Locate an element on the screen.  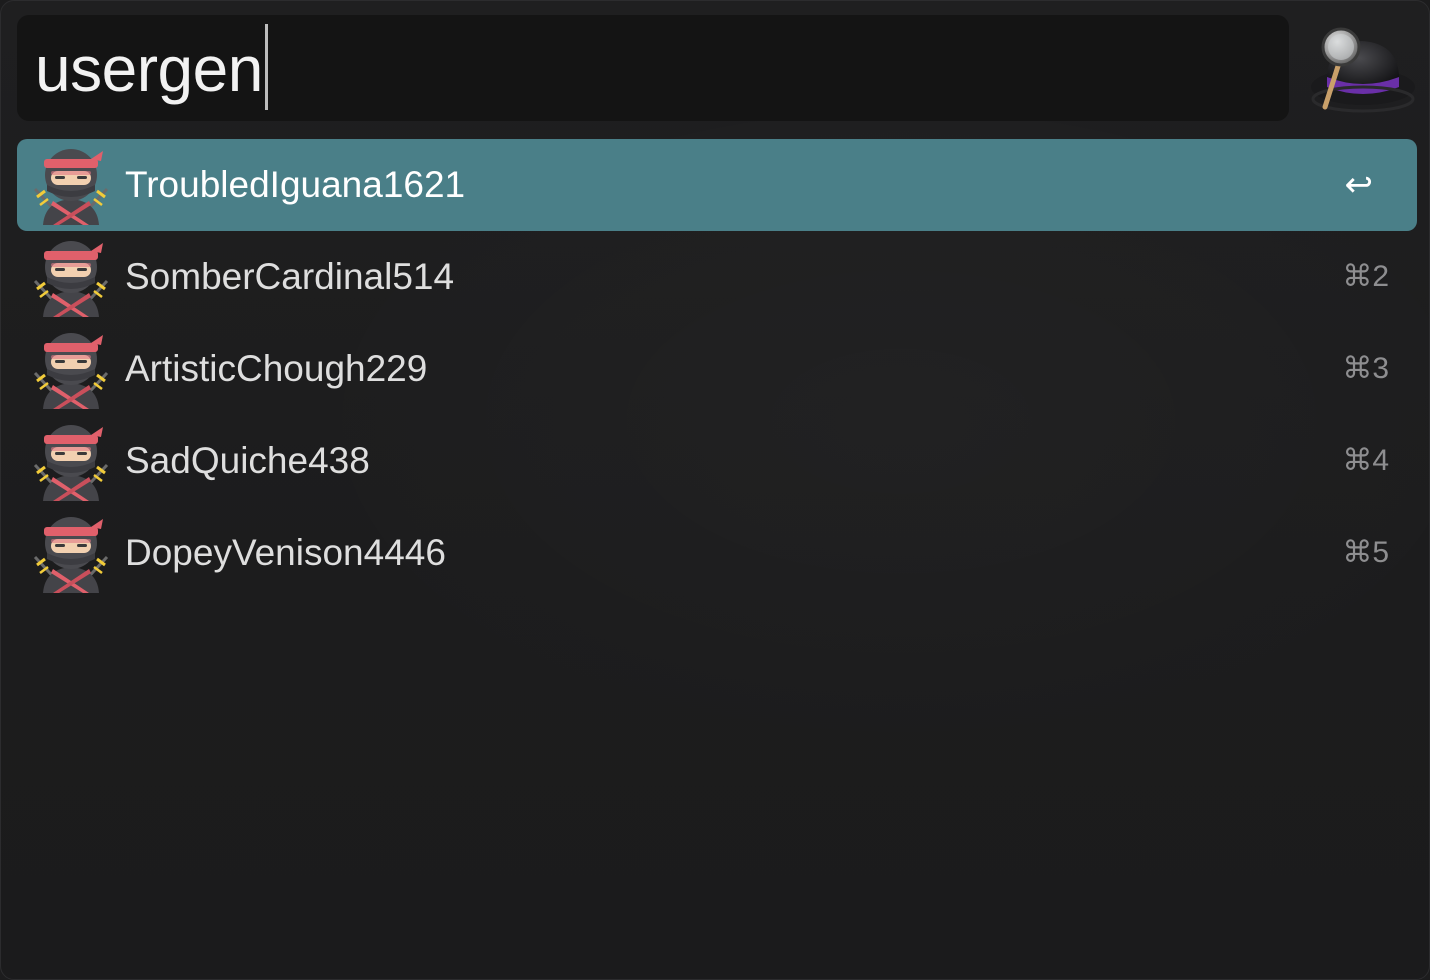
result-title: SomberCardinal514 is located at coordinates (290, 276).